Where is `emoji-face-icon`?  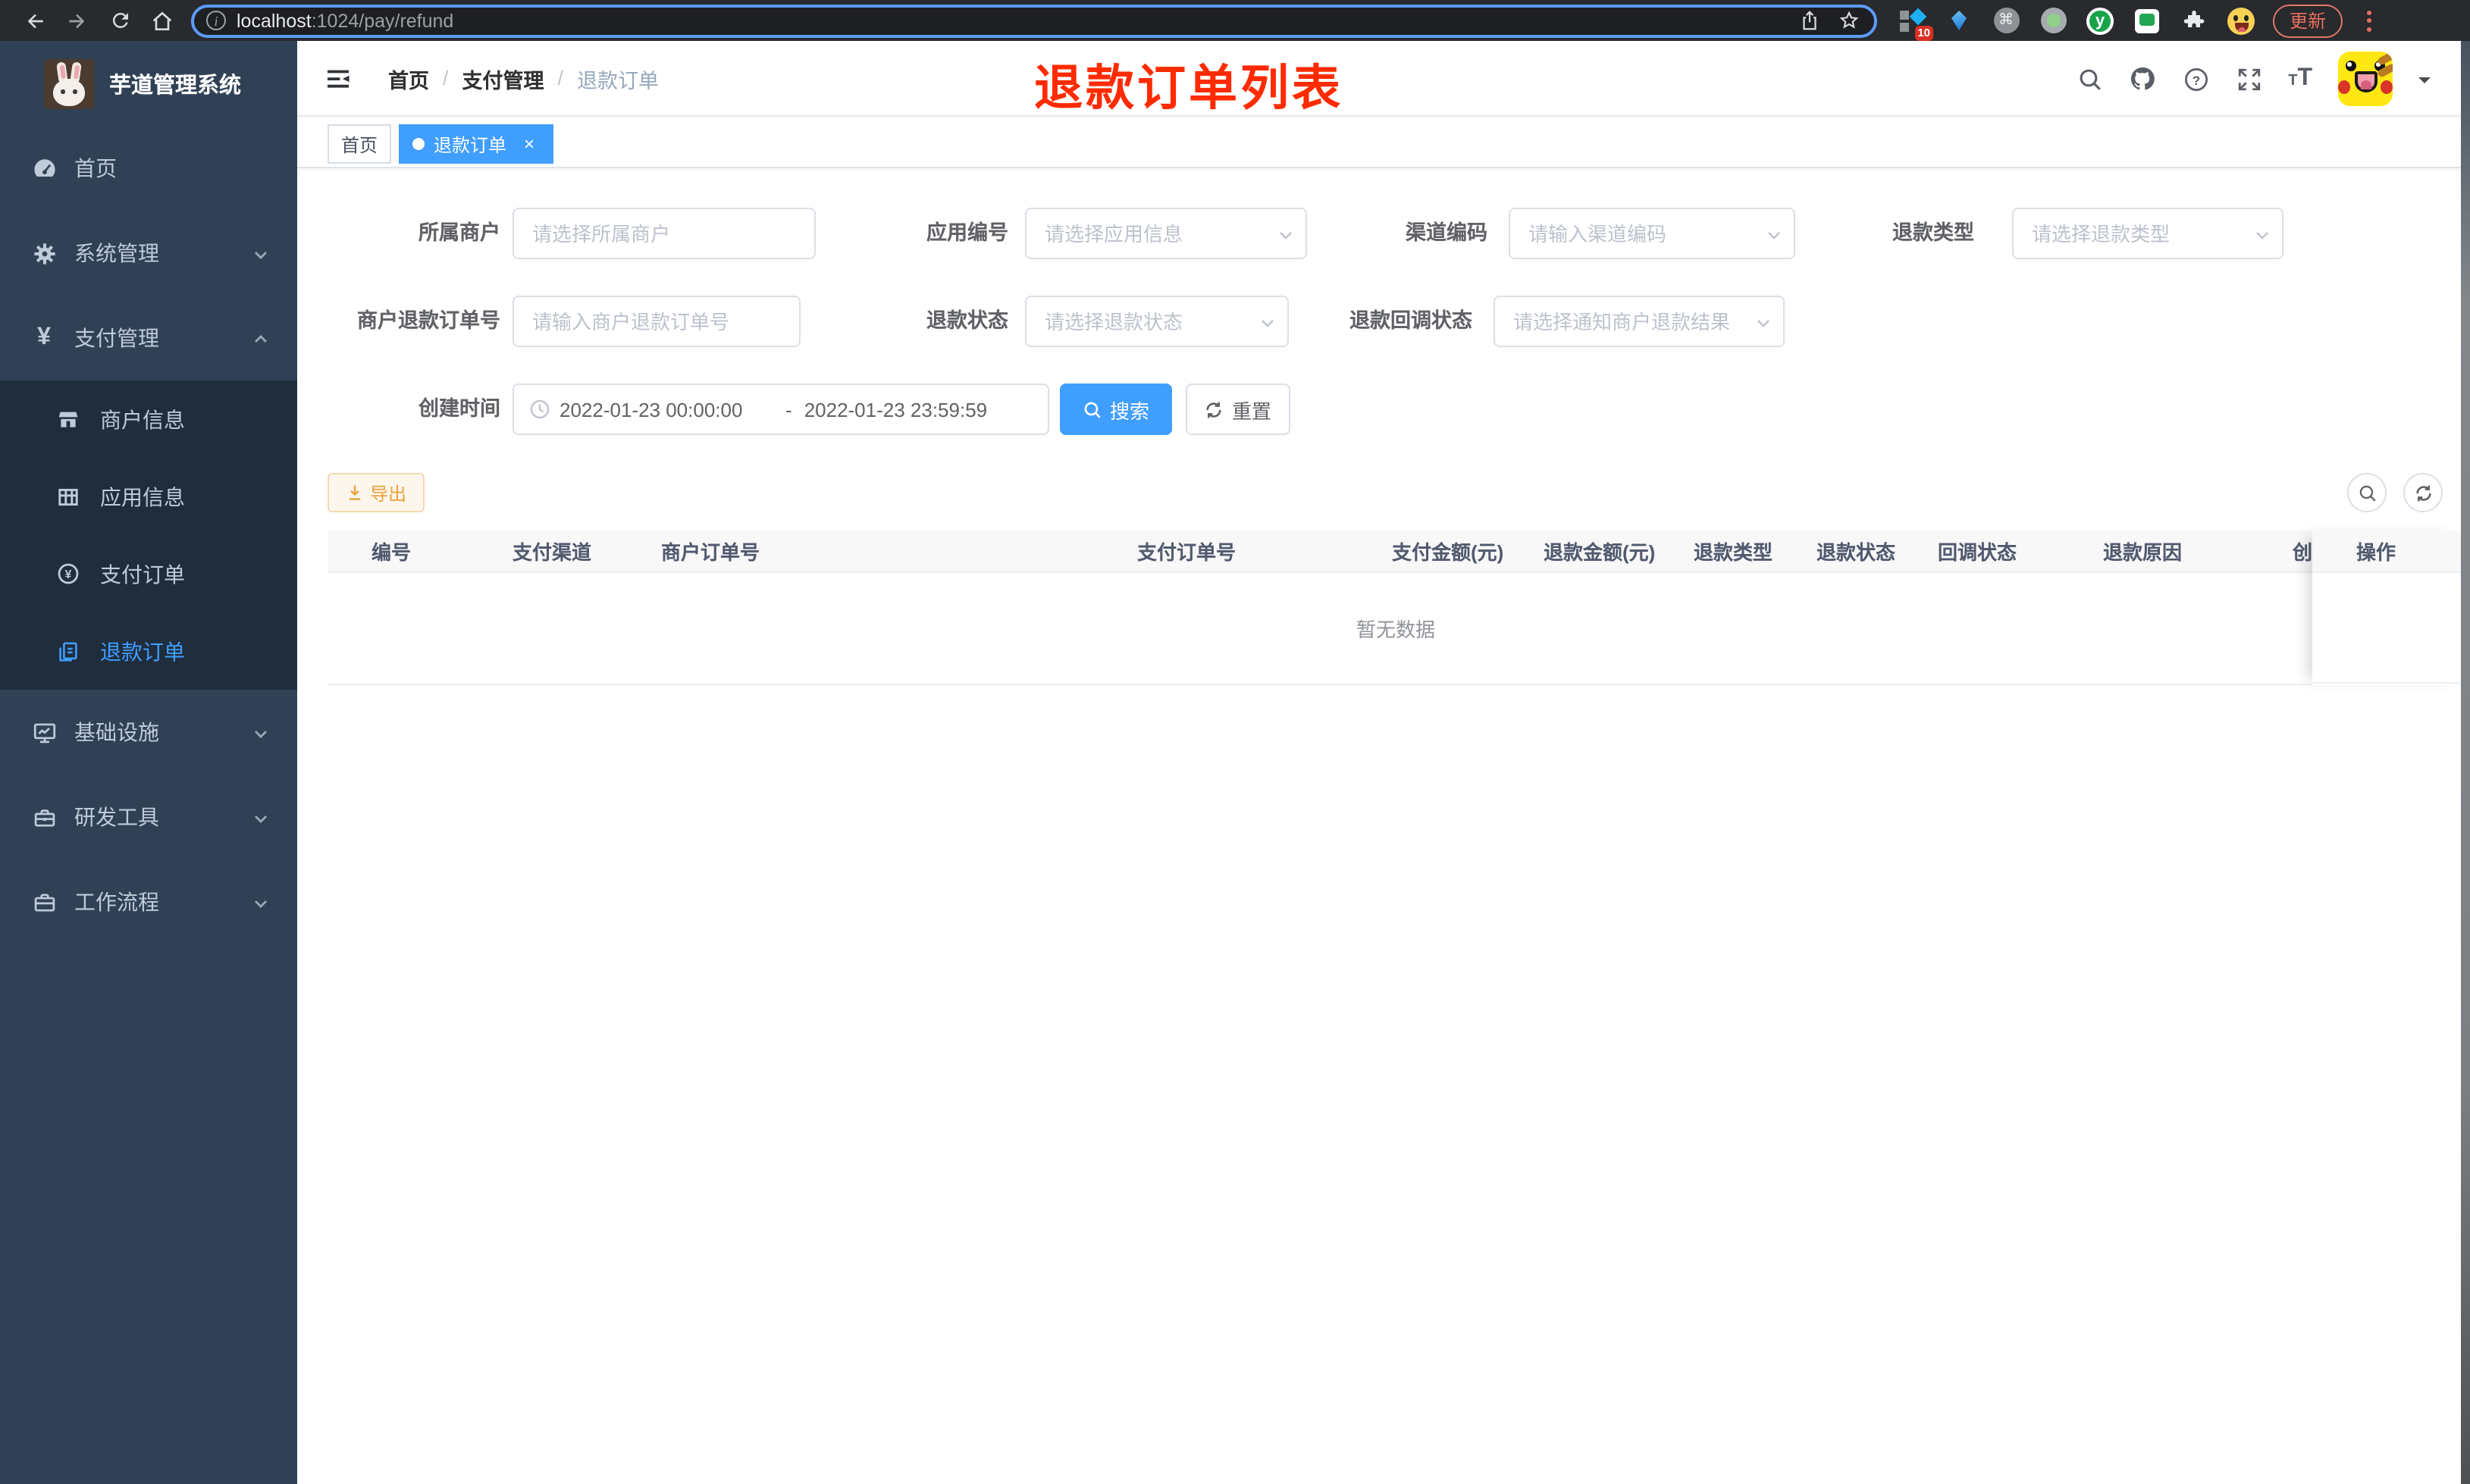
emoji-face-icon is located at coordinates (2241, 20).